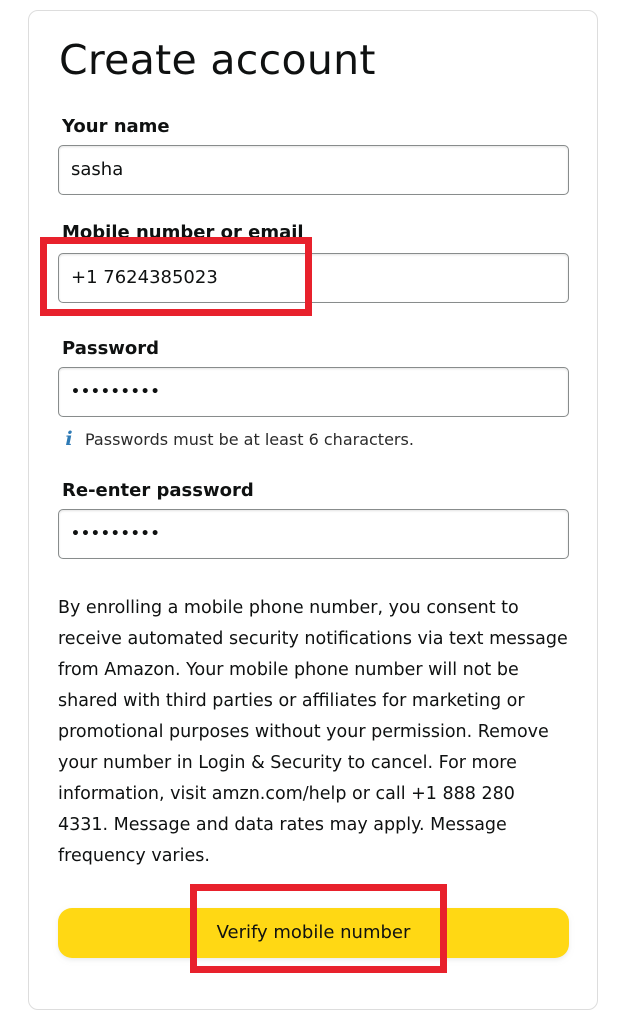 This screenshot has width=624, height=1010. Describe the element at coordinates (313, 933) in the screenshot. I see `verify-mobile-number-button: Verify mobile number` at that location.